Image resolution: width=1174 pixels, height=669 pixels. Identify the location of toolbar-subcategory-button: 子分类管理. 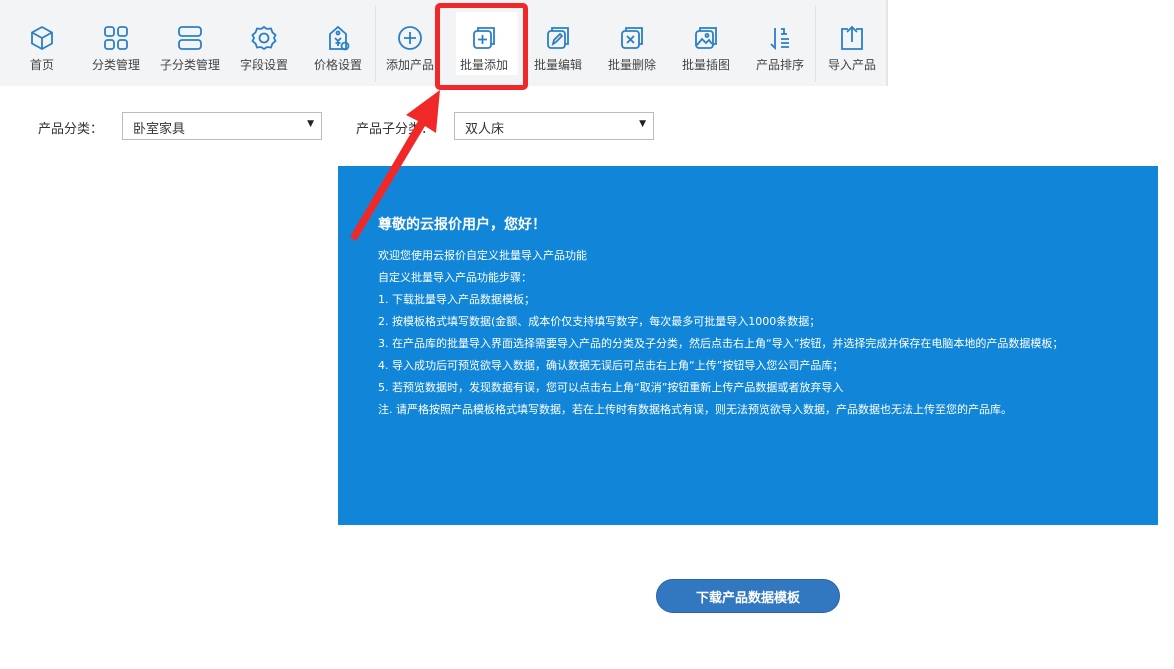
(190, 43).